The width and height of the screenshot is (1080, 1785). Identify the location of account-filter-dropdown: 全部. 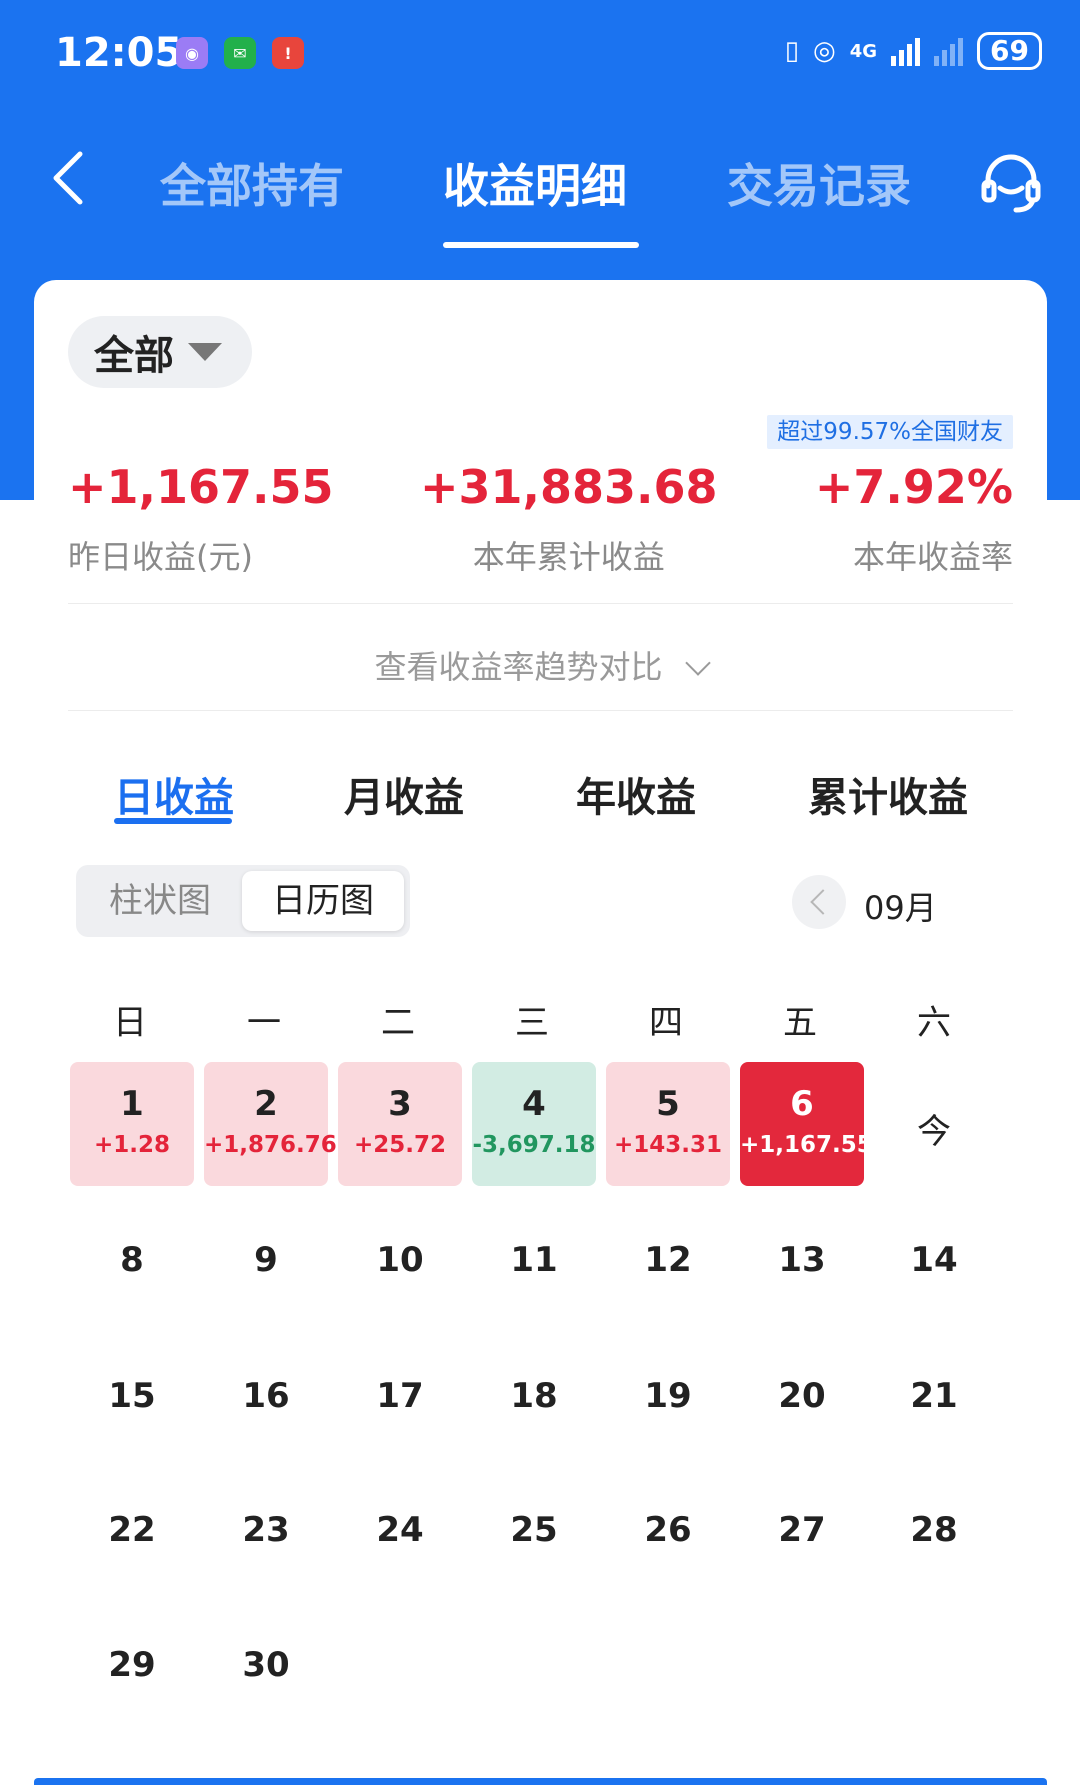
(160, 352).